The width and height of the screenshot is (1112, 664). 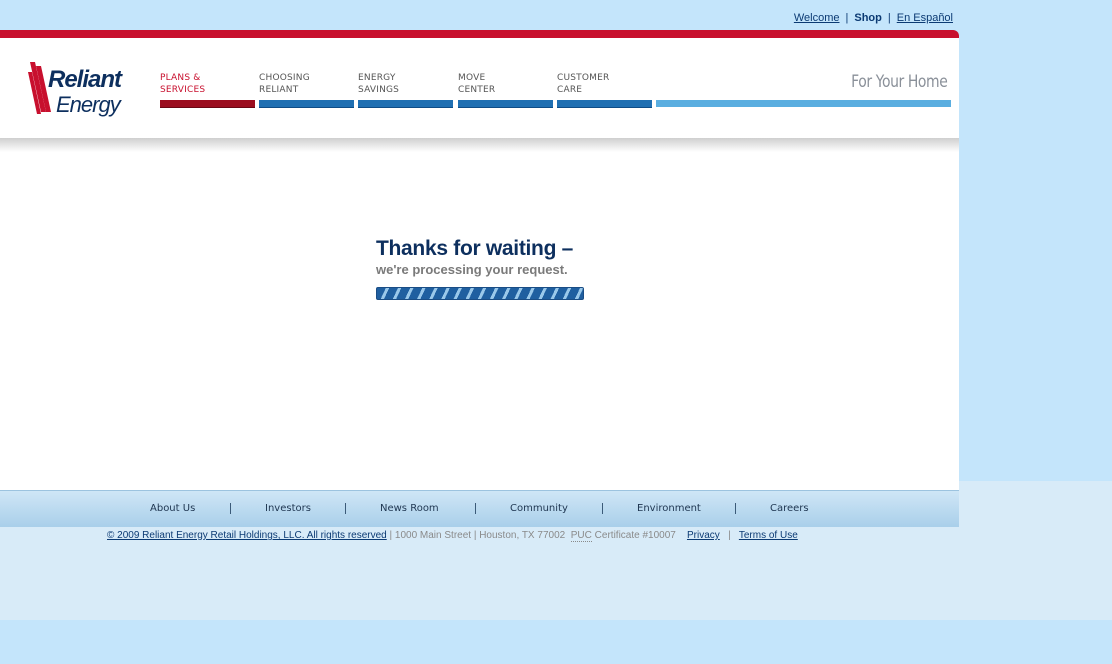 I want to click on address-text: | 1000 Main Street | Houston, TX 77002, so click(x=477, y=535).